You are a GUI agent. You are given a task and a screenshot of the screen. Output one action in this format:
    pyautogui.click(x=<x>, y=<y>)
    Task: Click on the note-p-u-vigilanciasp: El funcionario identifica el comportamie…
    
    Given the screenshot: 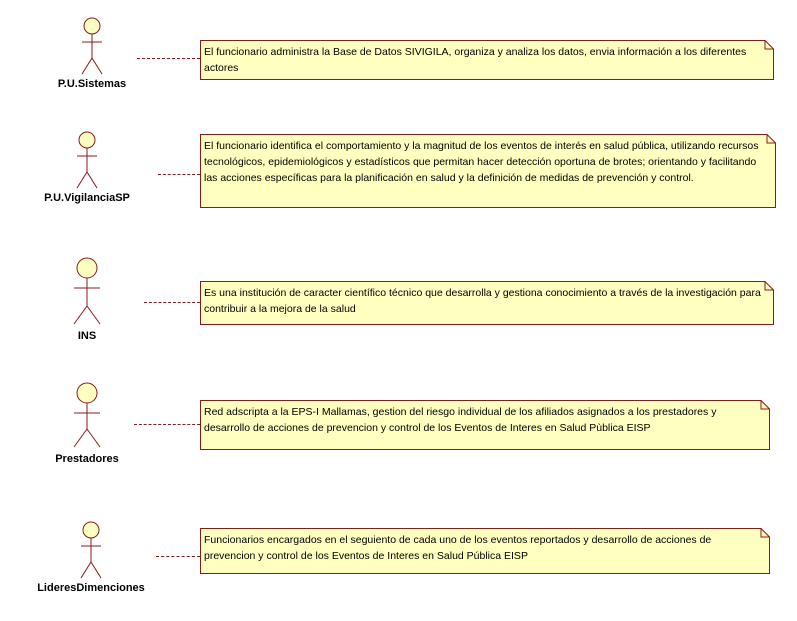 What is the action you would take?
    pyautogui.click(x=488, y=171)
    